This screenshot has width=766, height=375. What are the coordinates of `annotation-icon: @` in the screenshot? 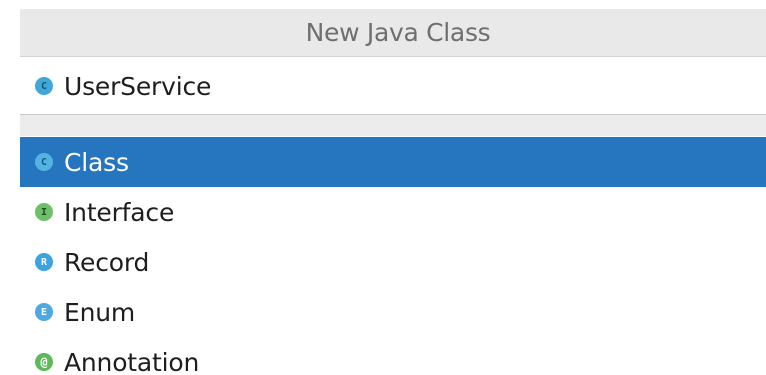 It's located at (44, 362).